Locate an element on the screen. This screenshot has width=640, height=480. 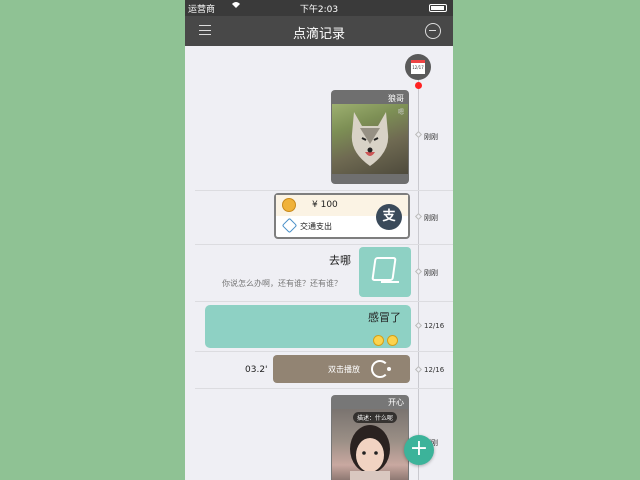
calendar-date: 12/17 is located at coordinates (418, 67).